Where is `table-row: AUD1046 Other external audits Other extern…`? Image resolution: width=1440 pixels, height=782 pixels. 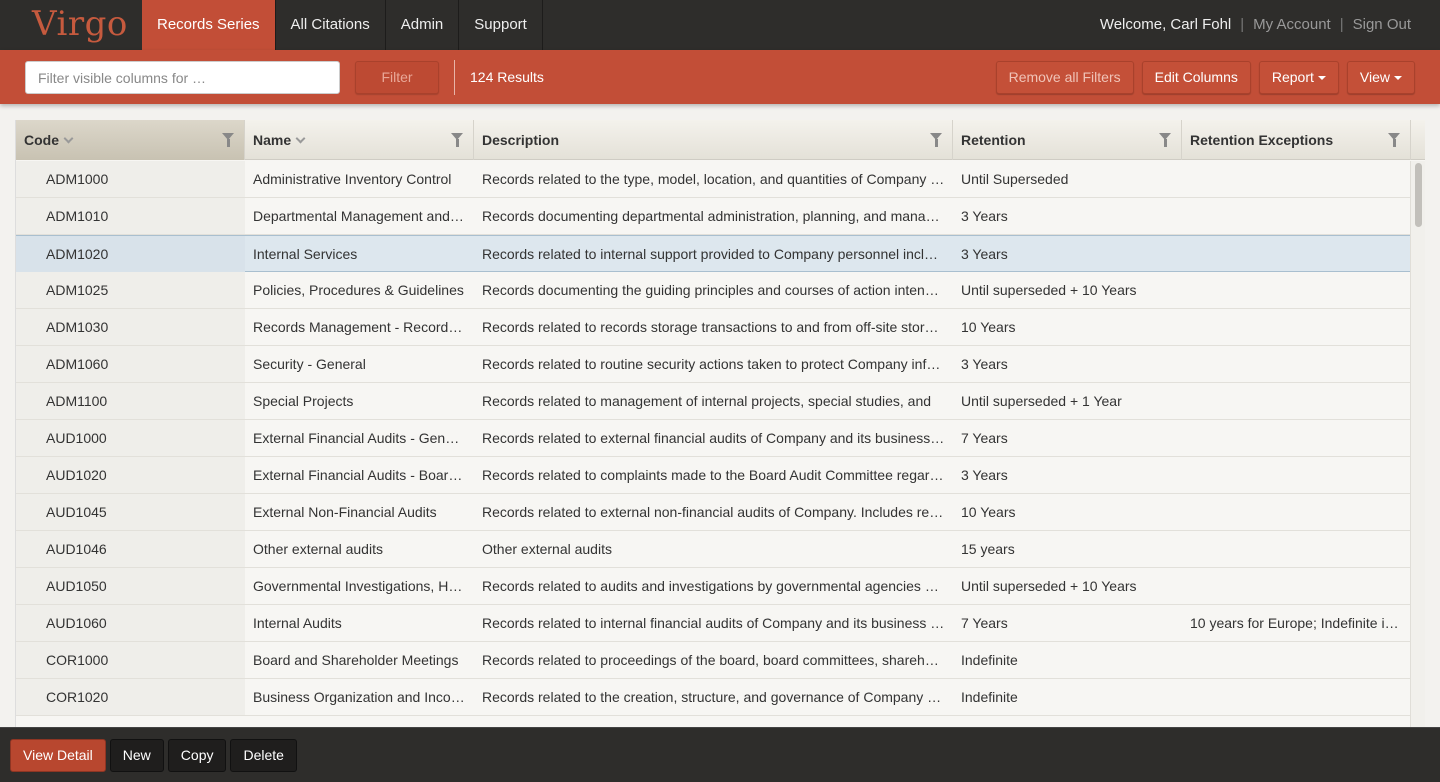
table-row: AUD1046 Other external audits Other extern… is located at coordinates (713, 549).